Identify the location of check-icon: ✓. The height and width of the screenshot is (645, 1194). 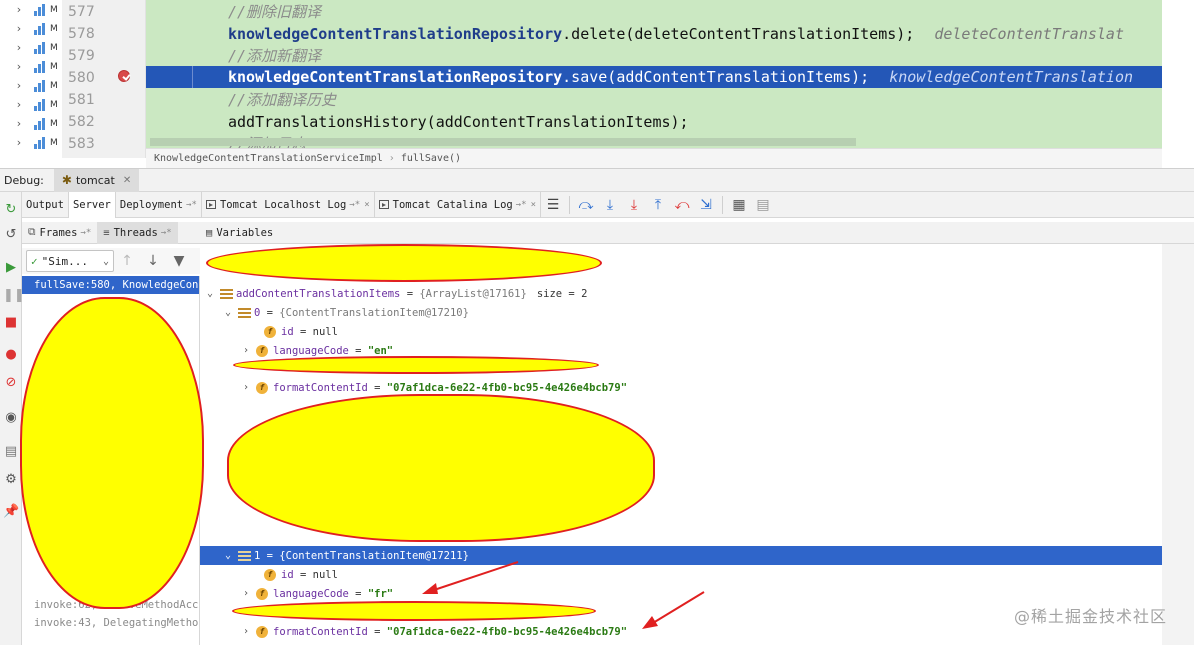
(34, 261).